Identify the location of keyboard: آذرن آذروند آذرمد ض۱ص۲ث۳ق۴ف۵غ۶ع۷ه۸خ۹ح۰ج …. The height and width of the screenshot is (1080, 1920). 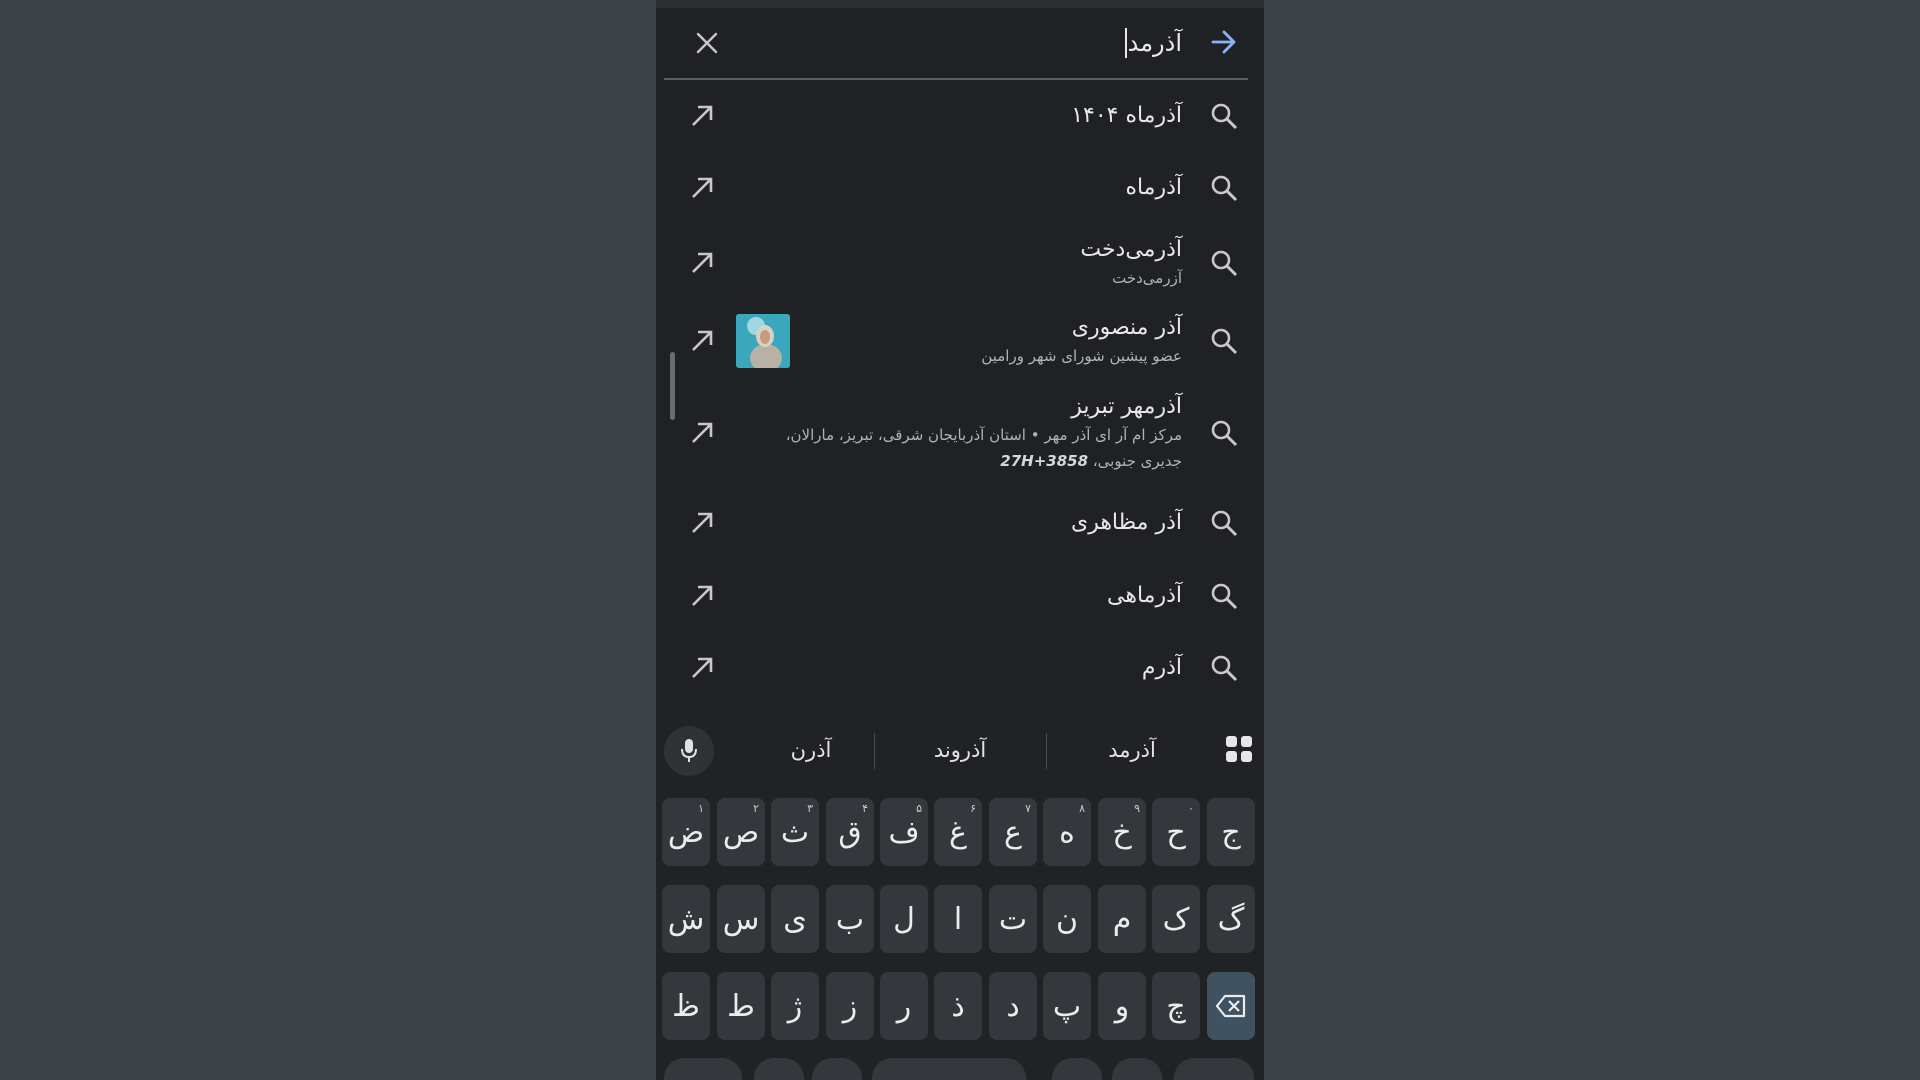
(960, 900).